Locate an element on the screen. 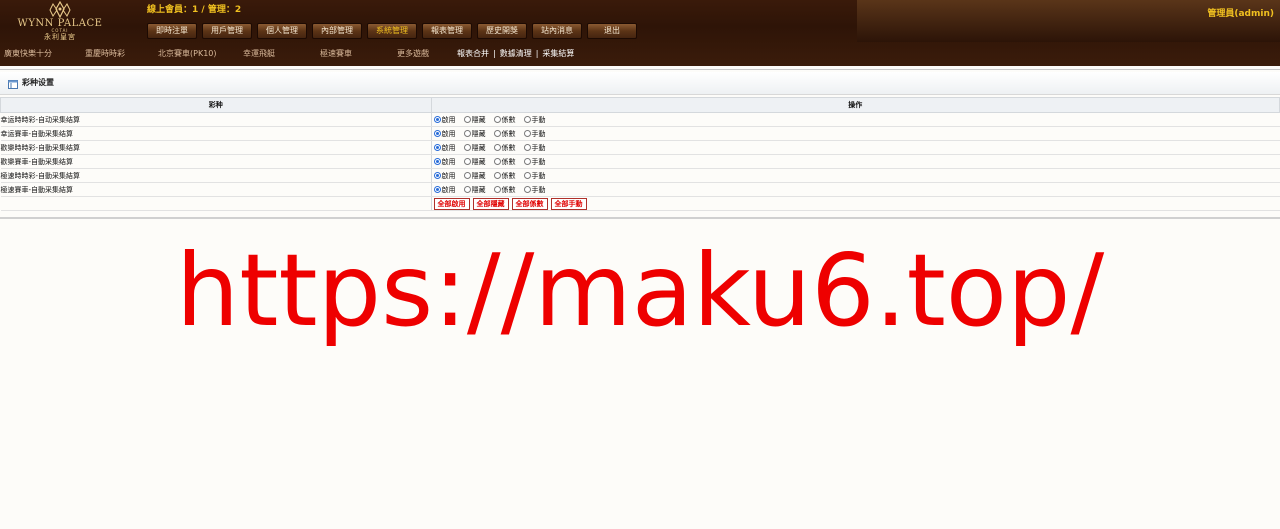  manual-all-button: 全部手動 is located at coordinates (568, 203).